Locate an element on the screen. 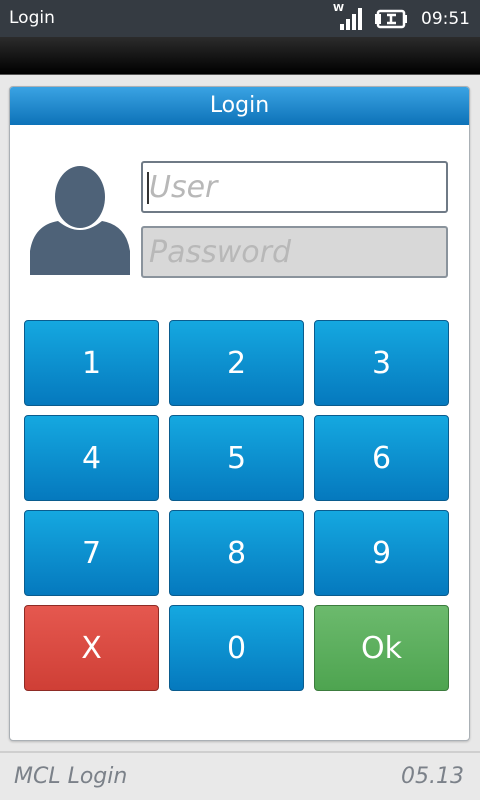  key-9: 9 is located at coordinates (381, 553).